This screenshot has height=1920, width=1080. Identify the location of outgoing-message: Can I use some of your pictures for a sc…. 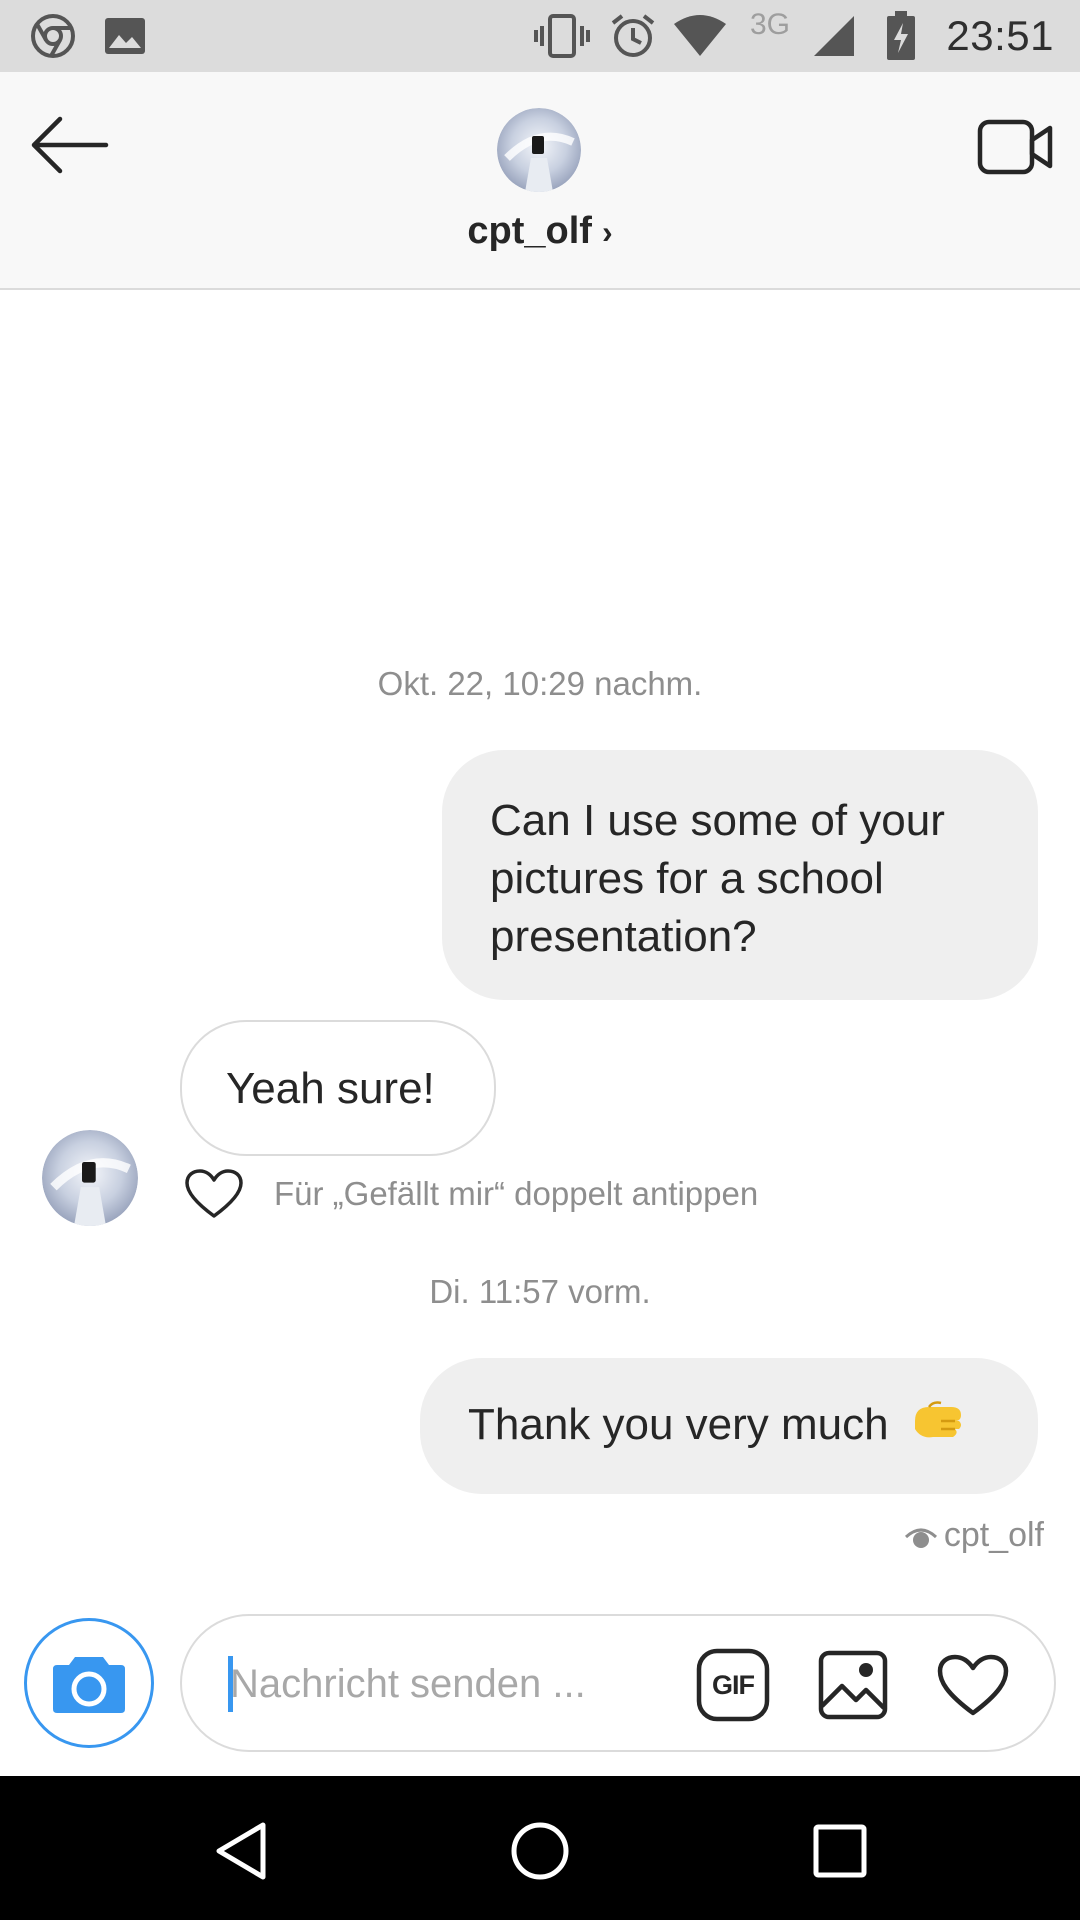
(740, 875).